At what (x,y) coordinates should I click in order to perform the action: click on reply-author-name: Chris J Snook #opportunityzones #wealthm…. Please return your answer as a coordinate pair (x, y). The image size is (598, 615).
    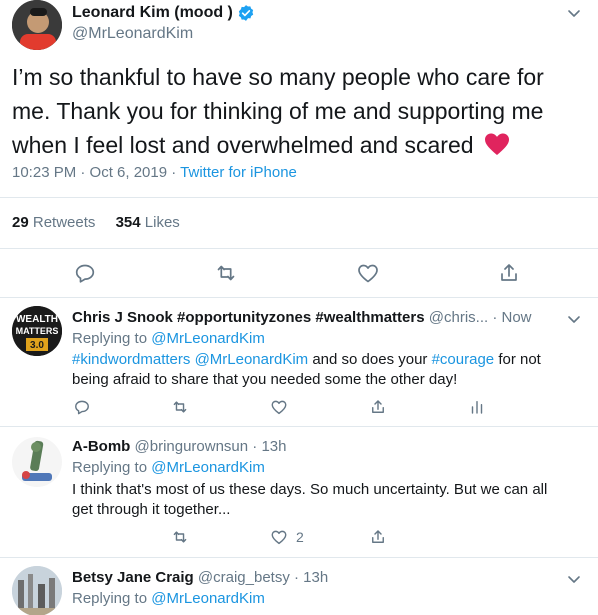
    Looking at the image, I should click on (248, 317).